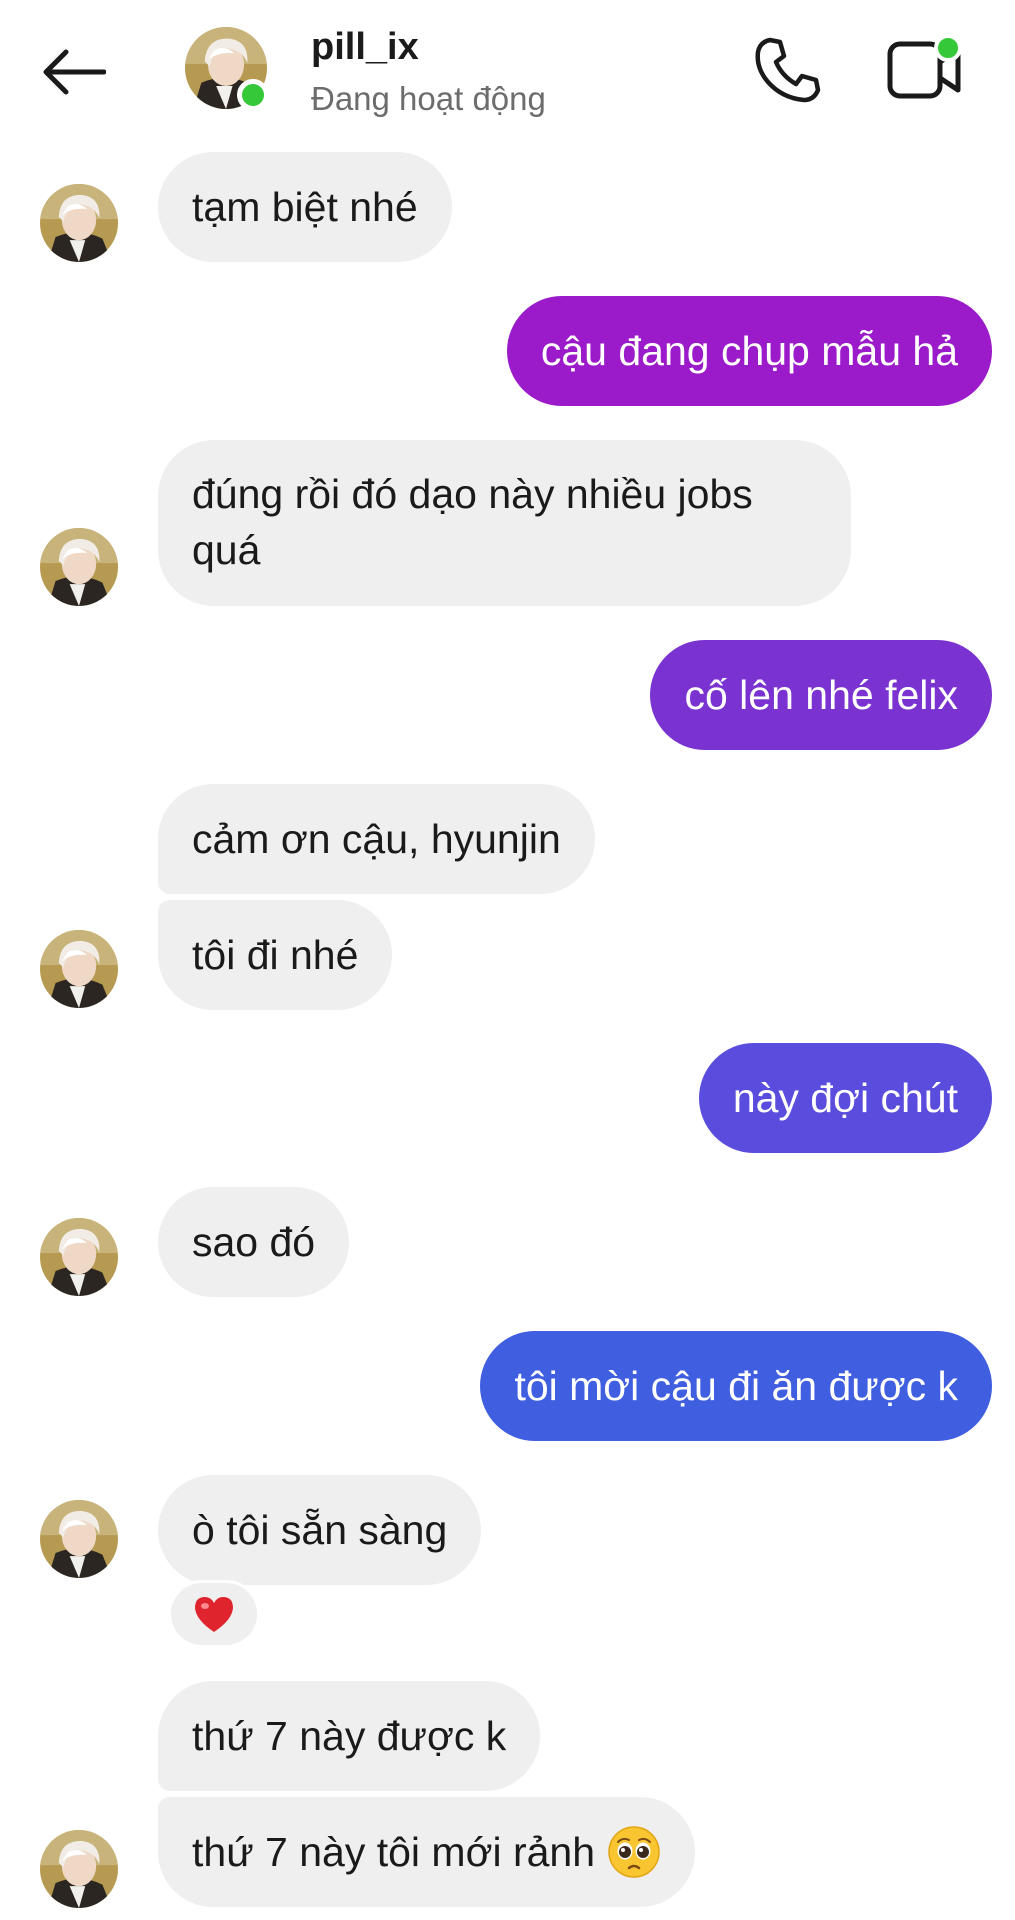 The height and width of the screenshot is (1920, 1015). What do you see at coordinates (936, 70) in the screenshot?
I see `video-call-button` at bounding box center [936, 70].